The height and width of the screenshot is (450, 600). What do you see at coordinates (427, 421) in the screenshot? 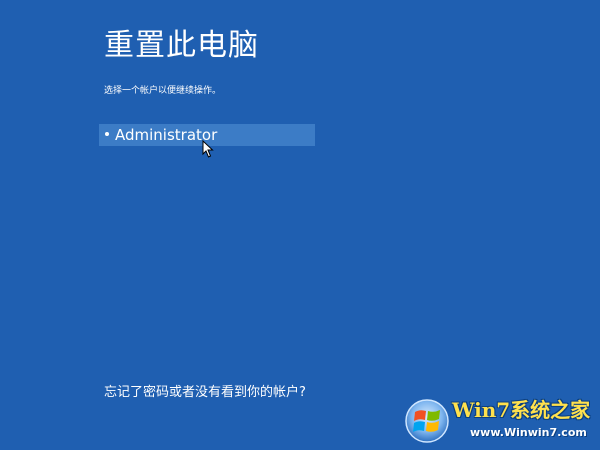
I see `windows-logo-icon` at bounding box center [427, 421].